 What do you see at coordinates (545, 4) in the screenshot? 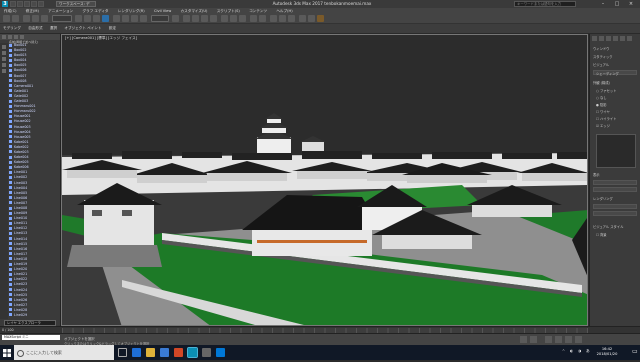
I see `search-input: キーワードまたは語句を入力` at bounding box center [545, 4].